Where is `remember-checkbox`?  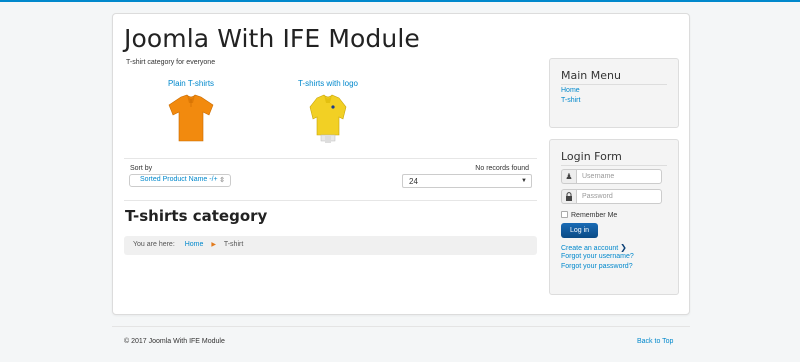
remember-checkbox is located at coordinates (564, 214).